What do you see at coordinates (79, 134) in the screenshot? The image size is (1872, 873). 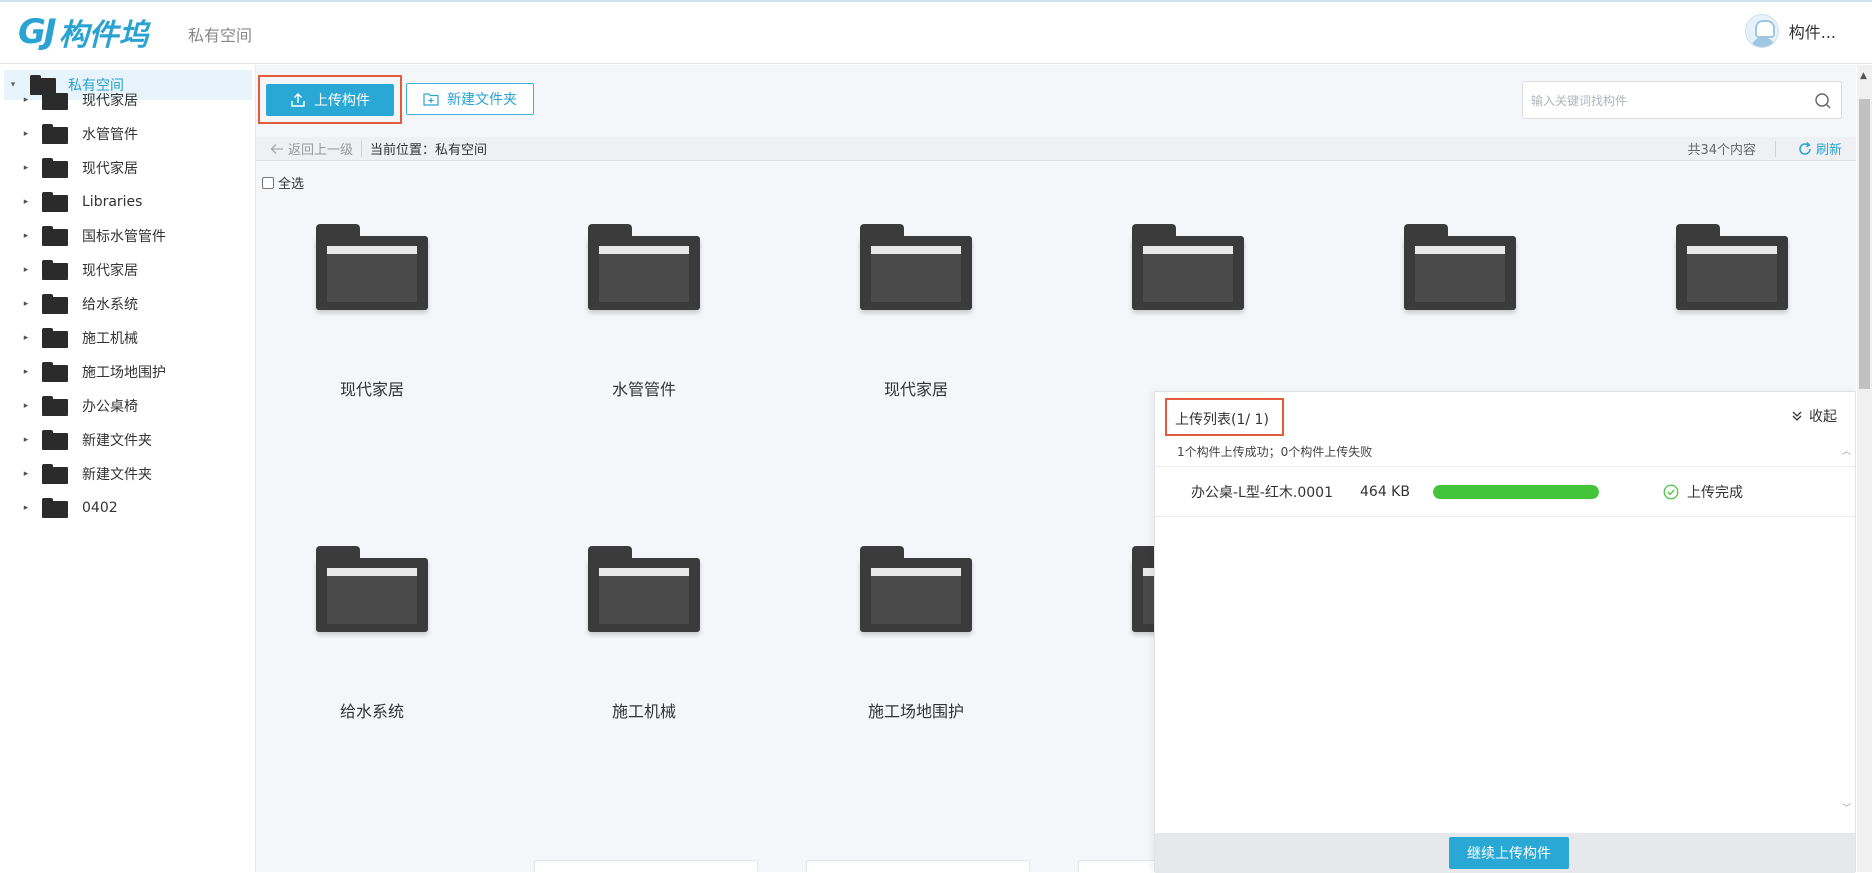 I see `sidebar-folder-item: ▸ 水管管件` at bounding box center [79, 134].